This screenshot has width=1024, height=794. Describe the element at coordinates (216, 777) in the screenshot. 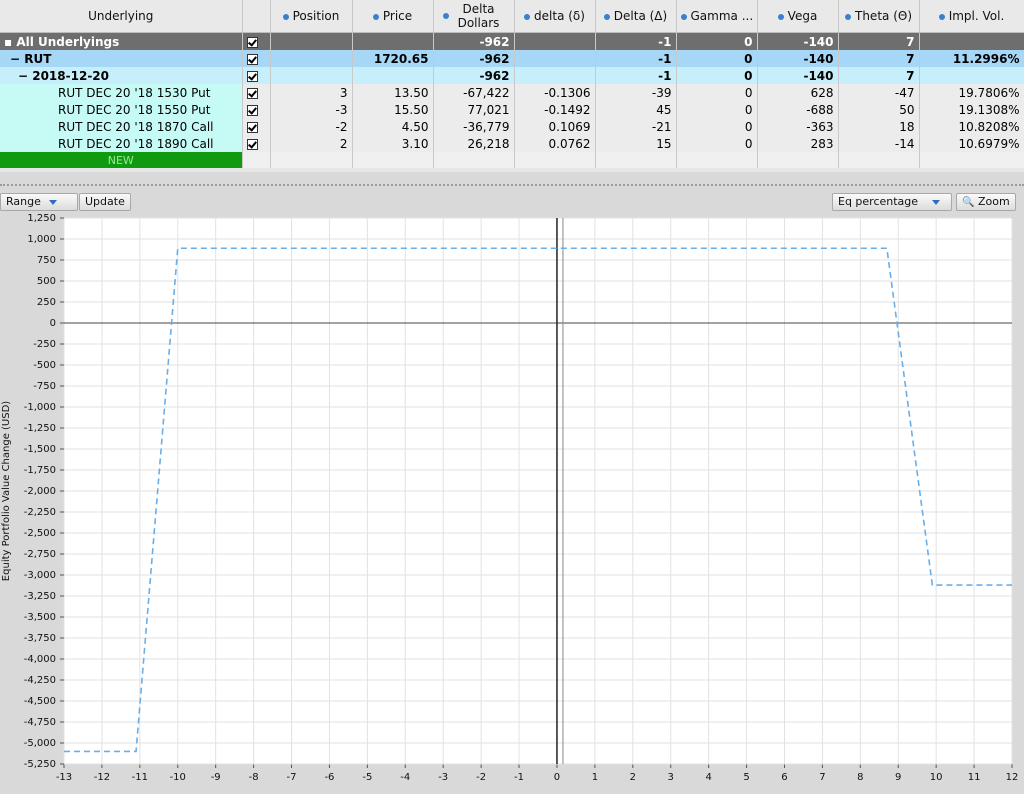

I see `x-tick-label: -9` at that location.